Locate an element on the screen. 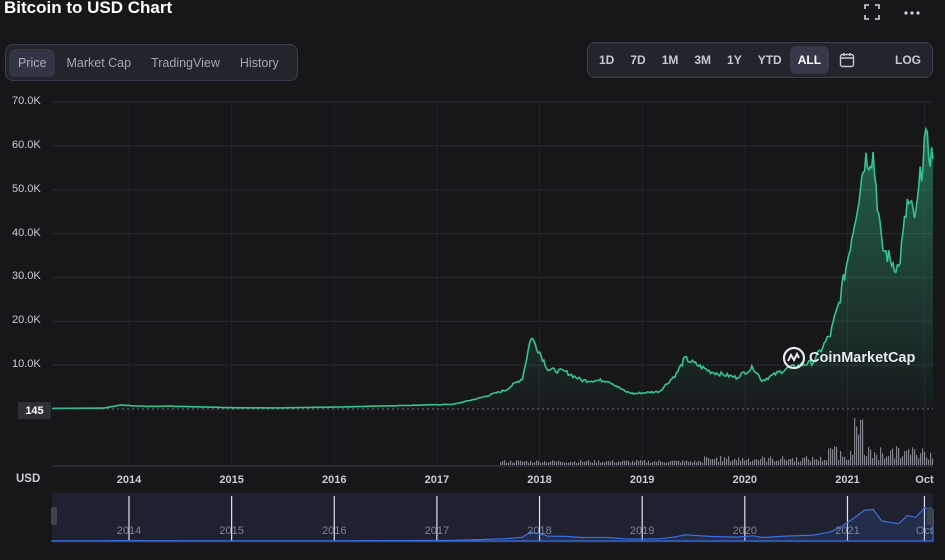  y-tick-label: 50.0K is located at coordinates (26, 188).